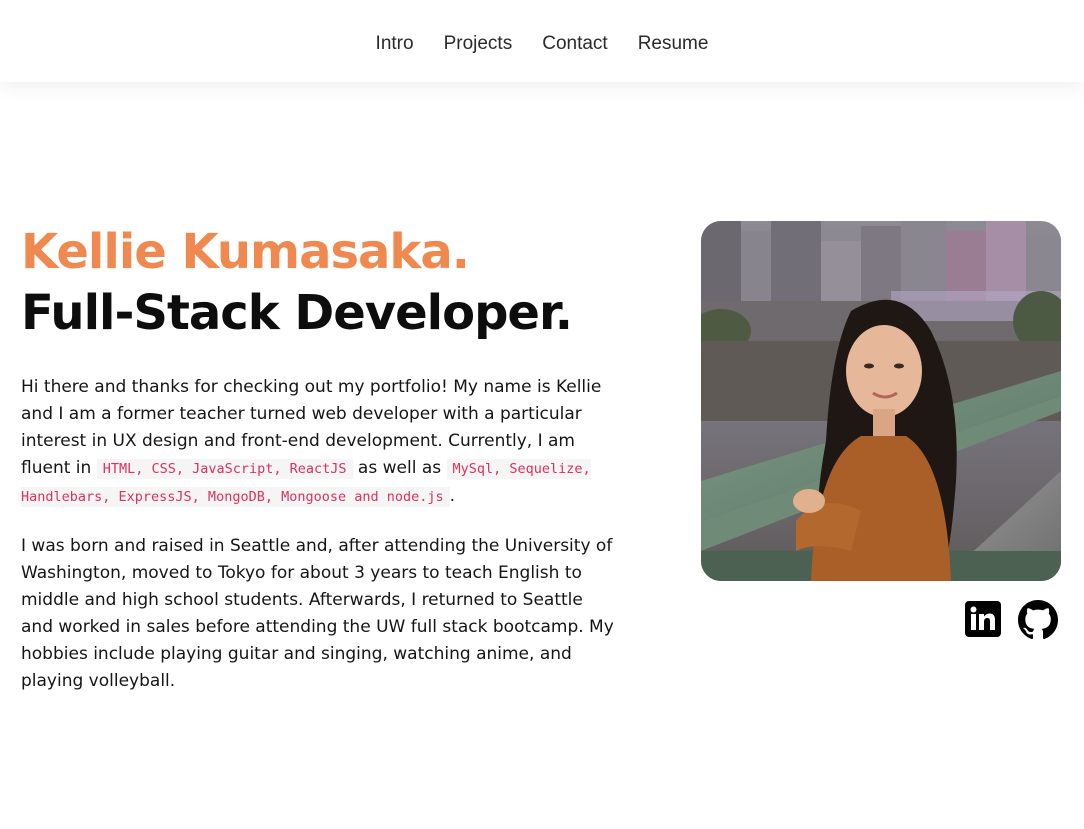 Image resolution: width=1084 pixels, height=829 pixels. I want to click on nav-contact-link: Contact, so click(574, 41).